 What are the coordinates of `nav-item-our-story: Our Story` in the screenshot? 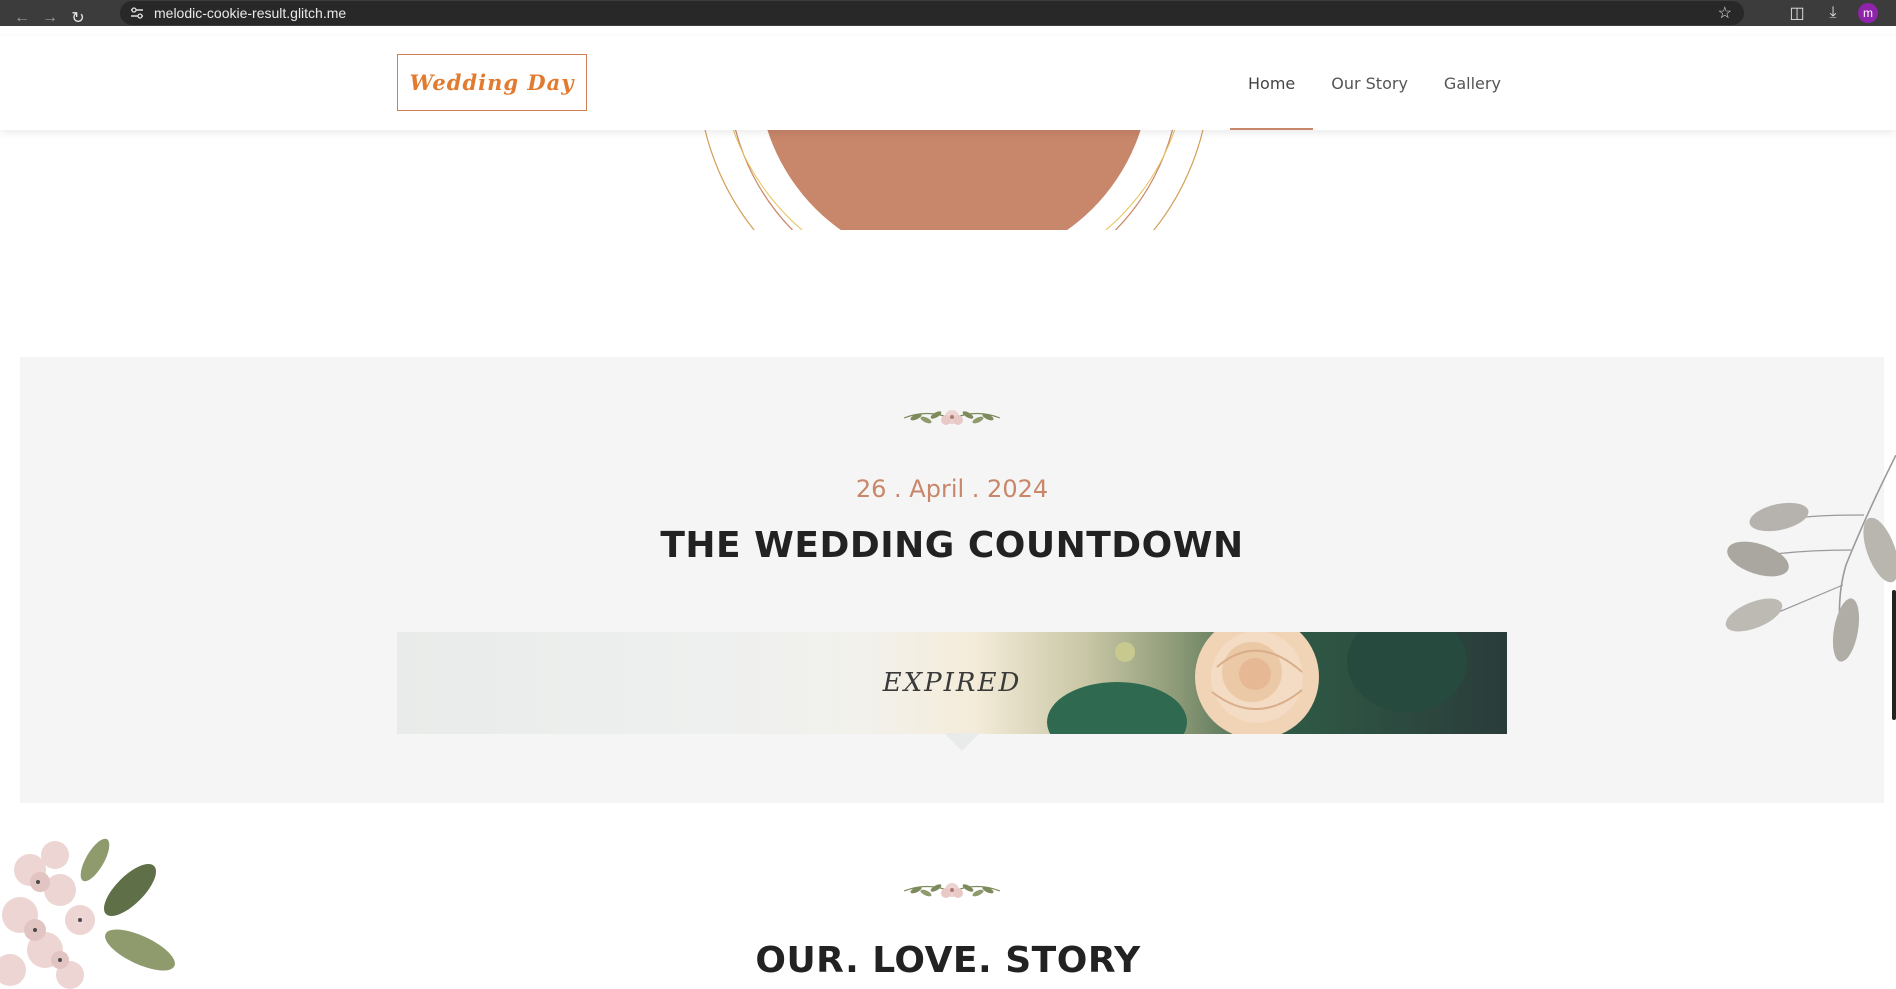 It's located at (1369, 83).